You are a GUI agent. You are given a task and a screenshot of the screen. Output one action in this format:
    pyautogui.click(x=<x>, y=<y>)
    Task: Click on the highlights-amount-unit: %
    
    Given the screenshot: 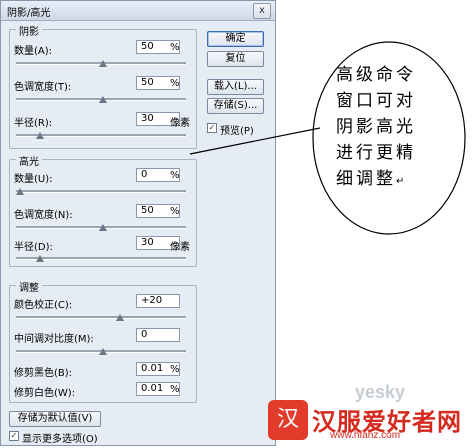 What is the action you would take?
    pyautogui.click(x=175, y=175)
    